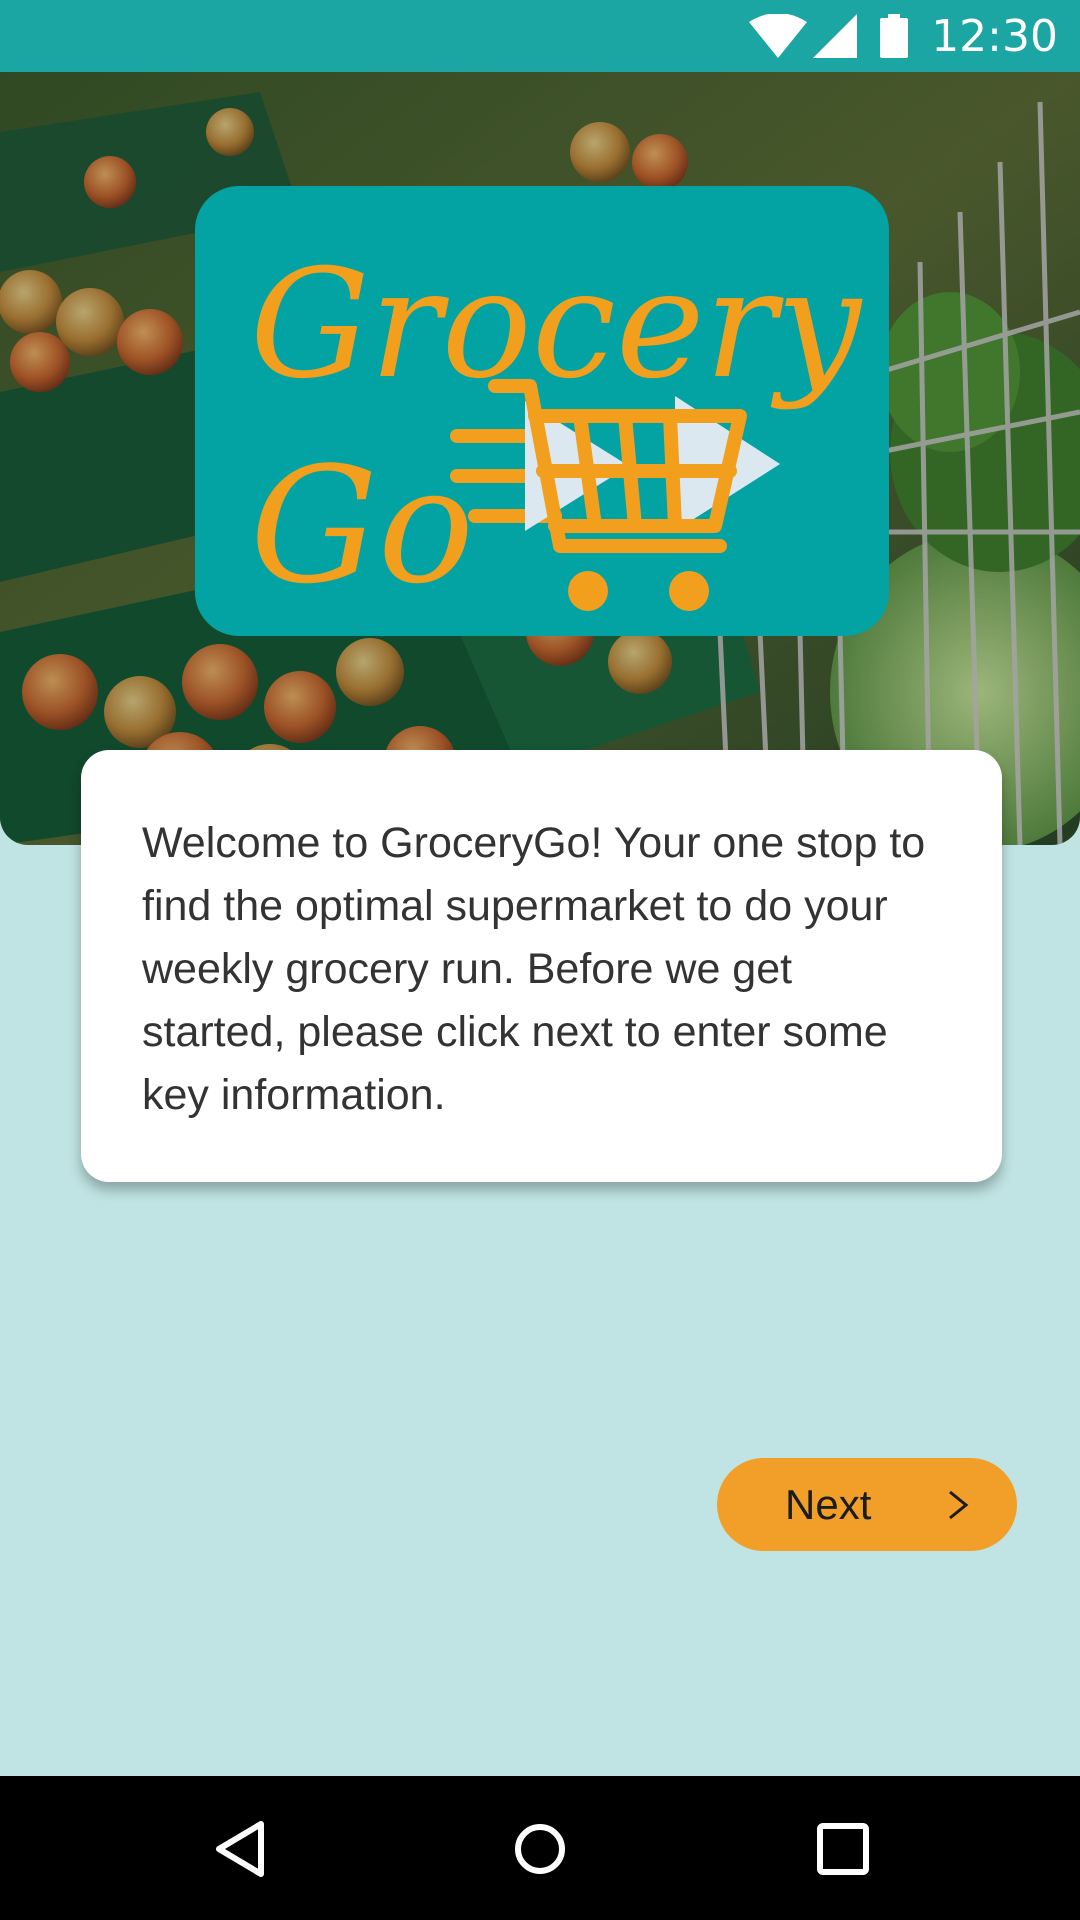 This screenshot has width=1080, height=1920. I want to click on status-icons: 12:30, so click(903, 36).